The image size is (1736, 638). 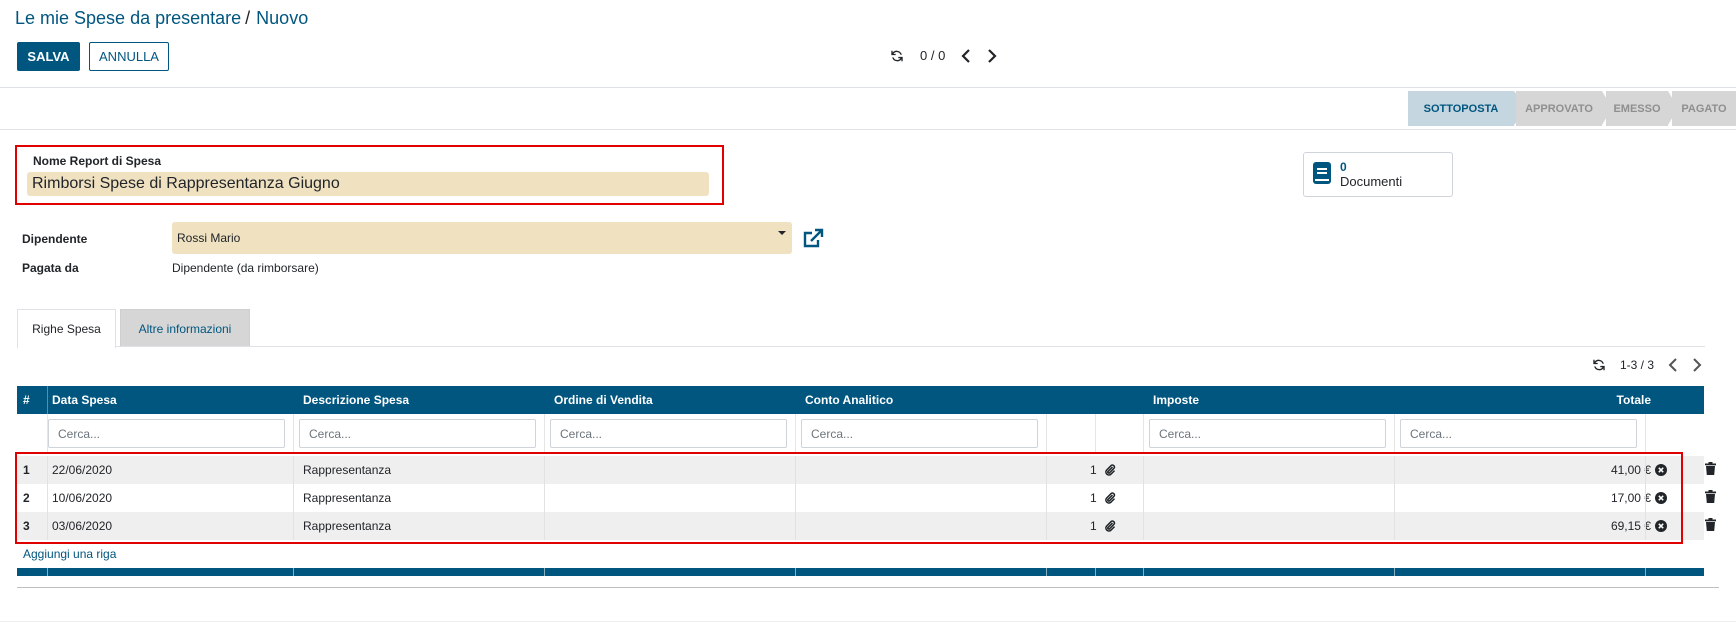 What do you see at coordinates (26, 470) in the screenshot?
I see `row-number: 1` at bounding box center [26, 470].